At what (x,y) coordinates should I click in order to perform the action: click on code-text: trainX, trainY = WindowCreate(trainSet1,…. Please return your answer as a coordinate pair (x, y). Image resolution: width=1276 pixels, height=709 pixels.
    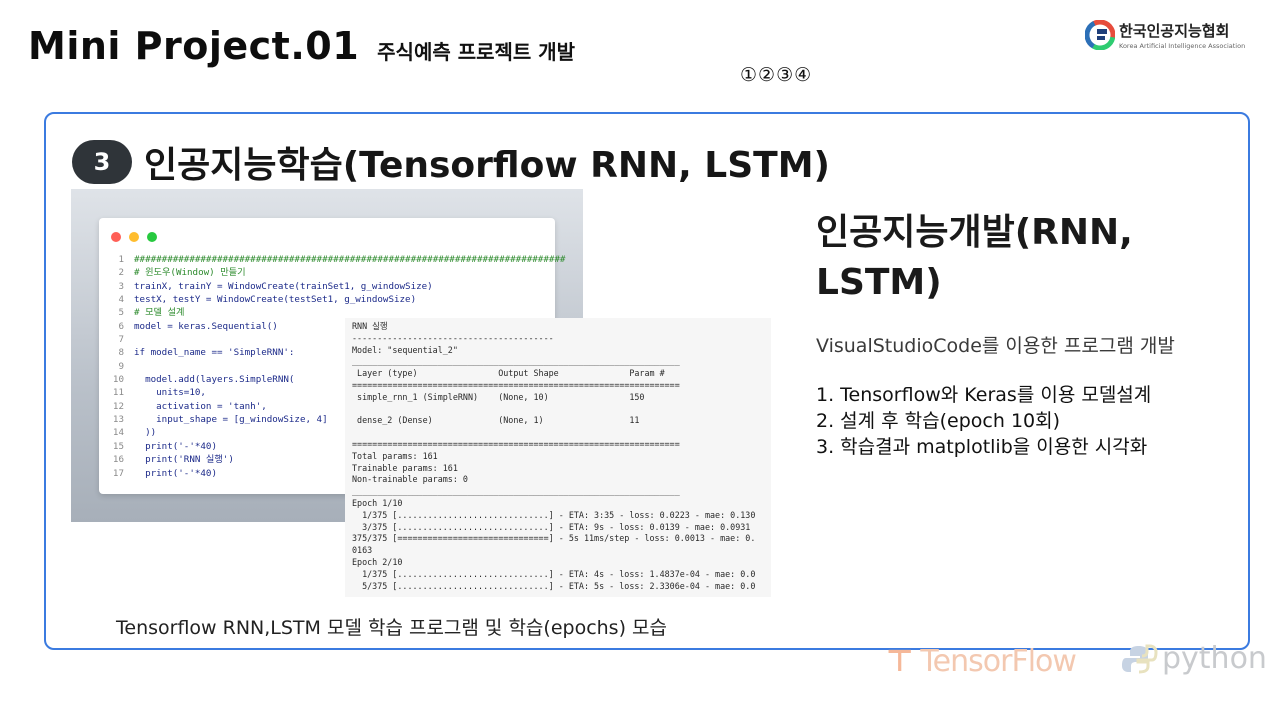
    Looking at the image, I should click on (283, 286).